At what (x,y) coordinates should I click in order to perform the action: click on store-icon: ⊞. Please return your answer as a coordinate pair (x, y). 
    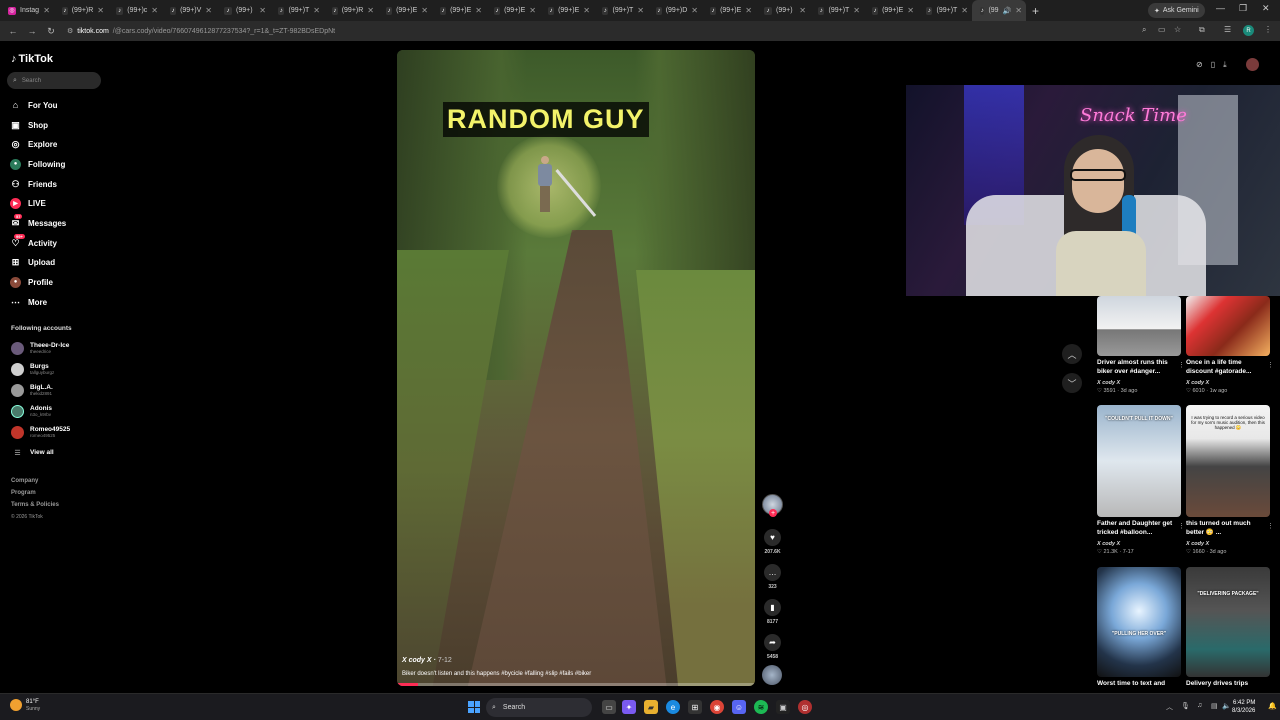
    Looking at the image, I should click on (695, 707).